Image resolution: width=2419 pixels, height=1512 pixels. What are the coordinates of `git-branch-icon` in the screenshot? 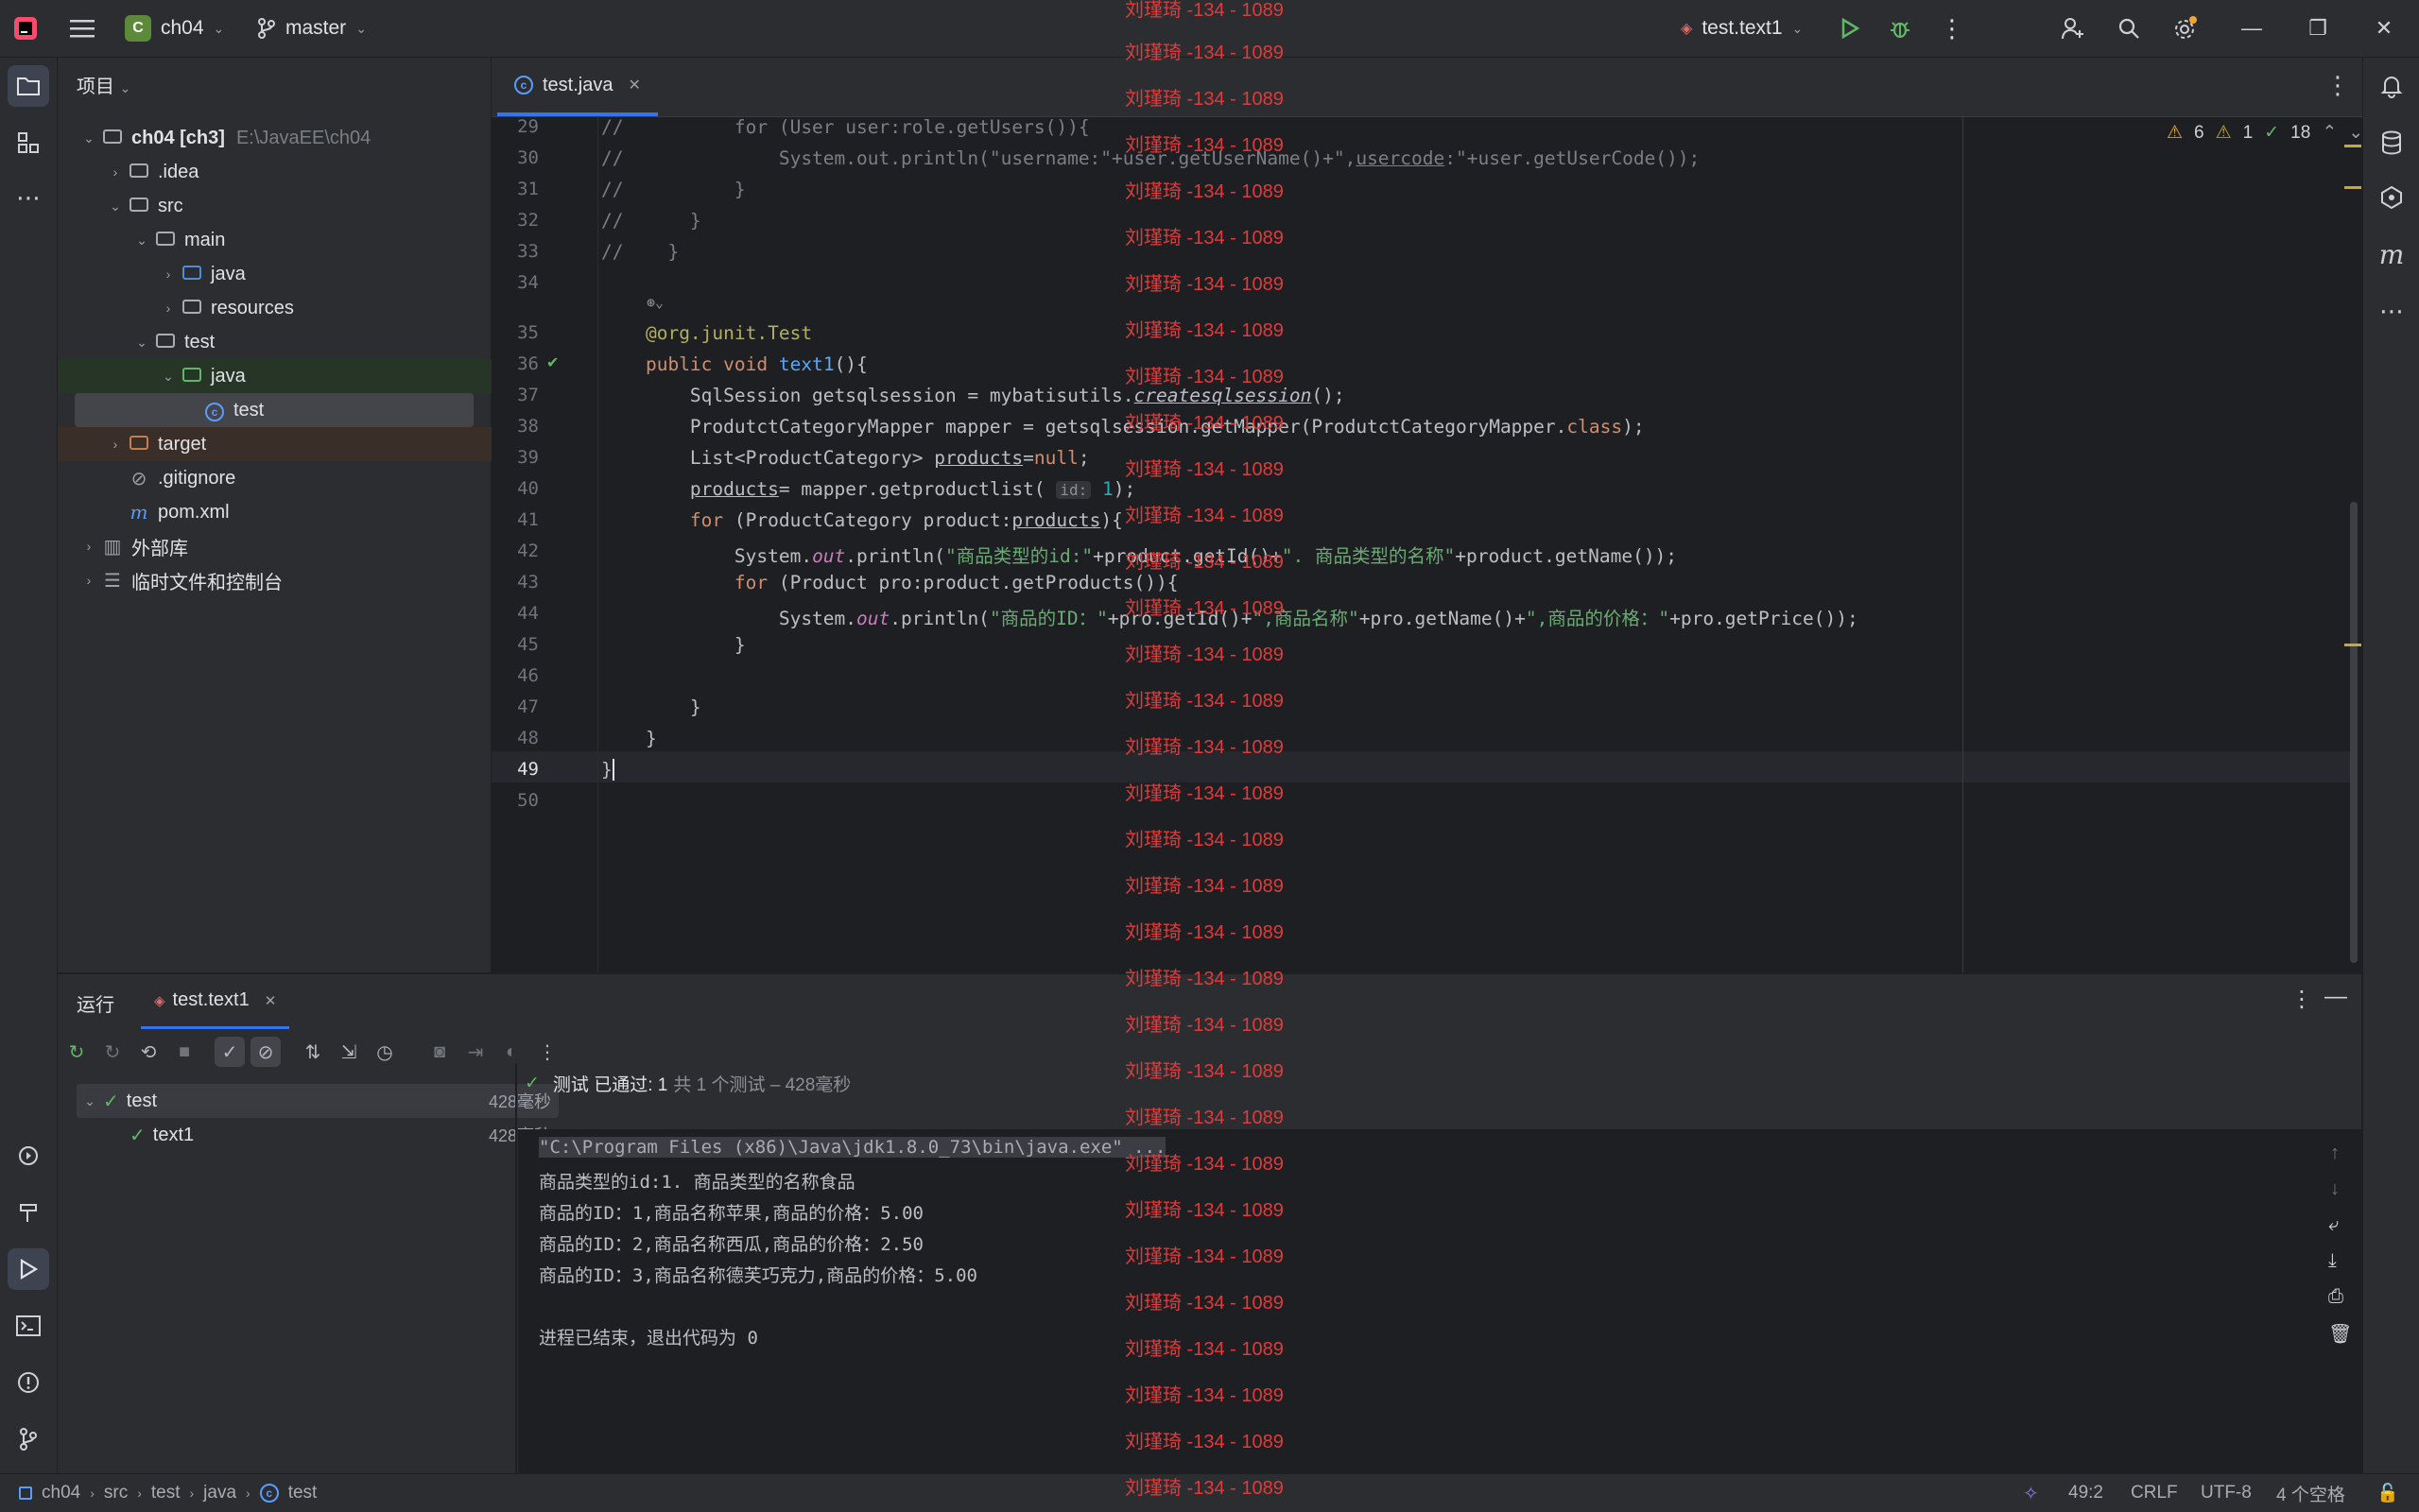 It's located at (267, 28).